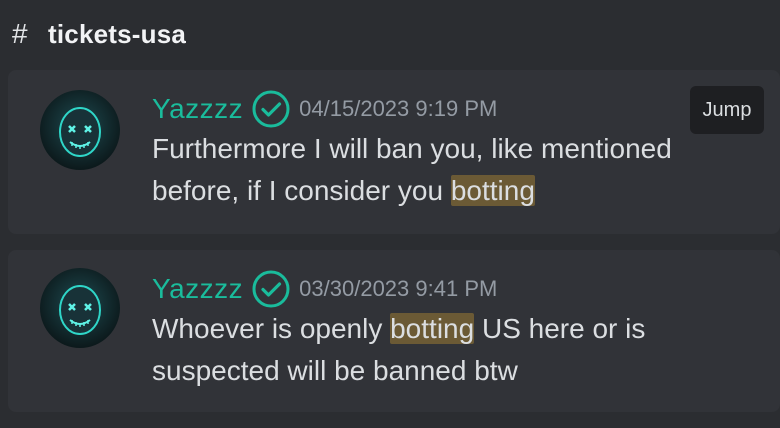  Describe the element at coordinates (20, 33) in the screenshot. I see `hash-icon: #` at that location.